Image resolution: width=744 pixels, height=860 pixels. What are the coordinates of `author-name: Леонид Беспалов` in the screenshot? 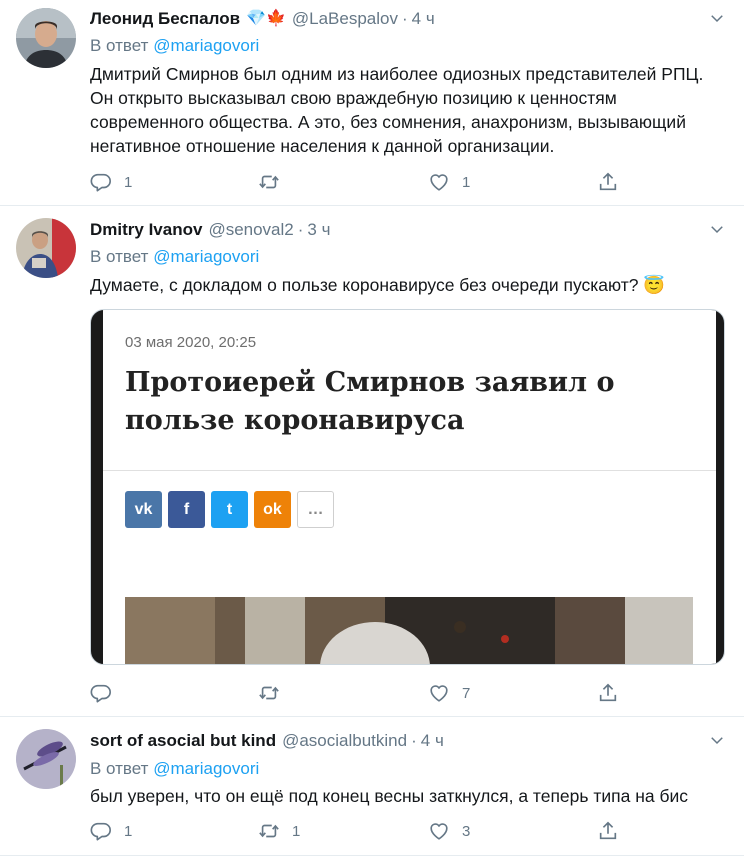 It's located at (165, 19).